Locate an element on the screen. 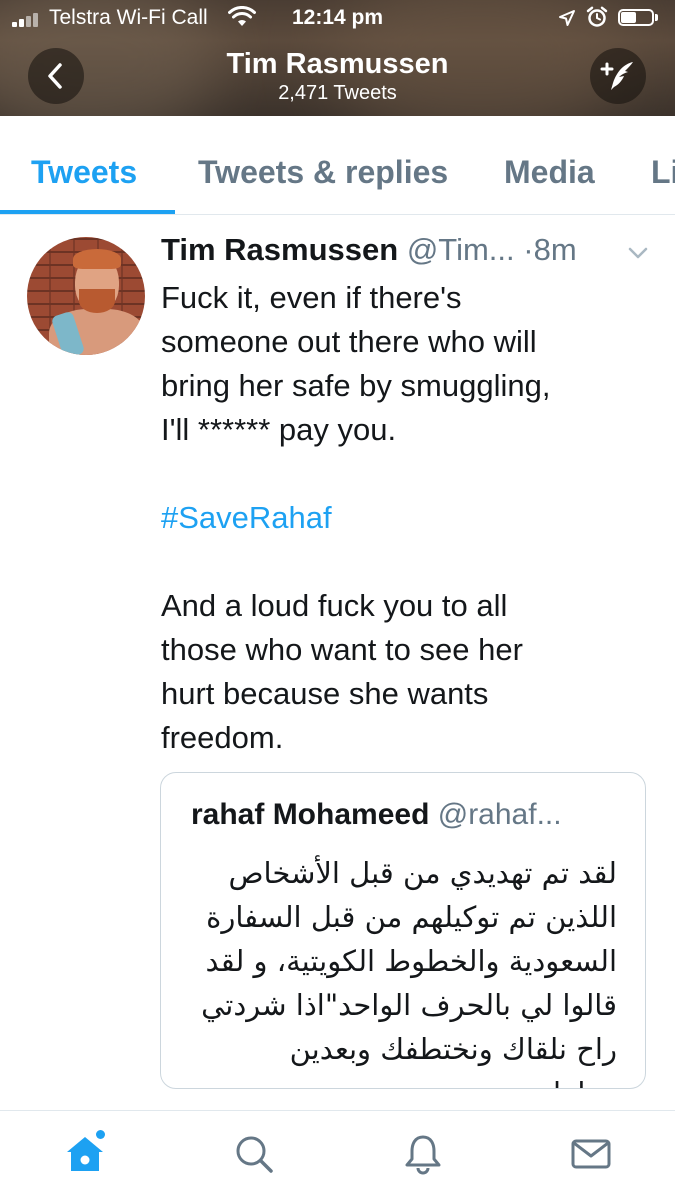  profile-name-title: Tim Rasmussen is located at coordinates (337, 64).